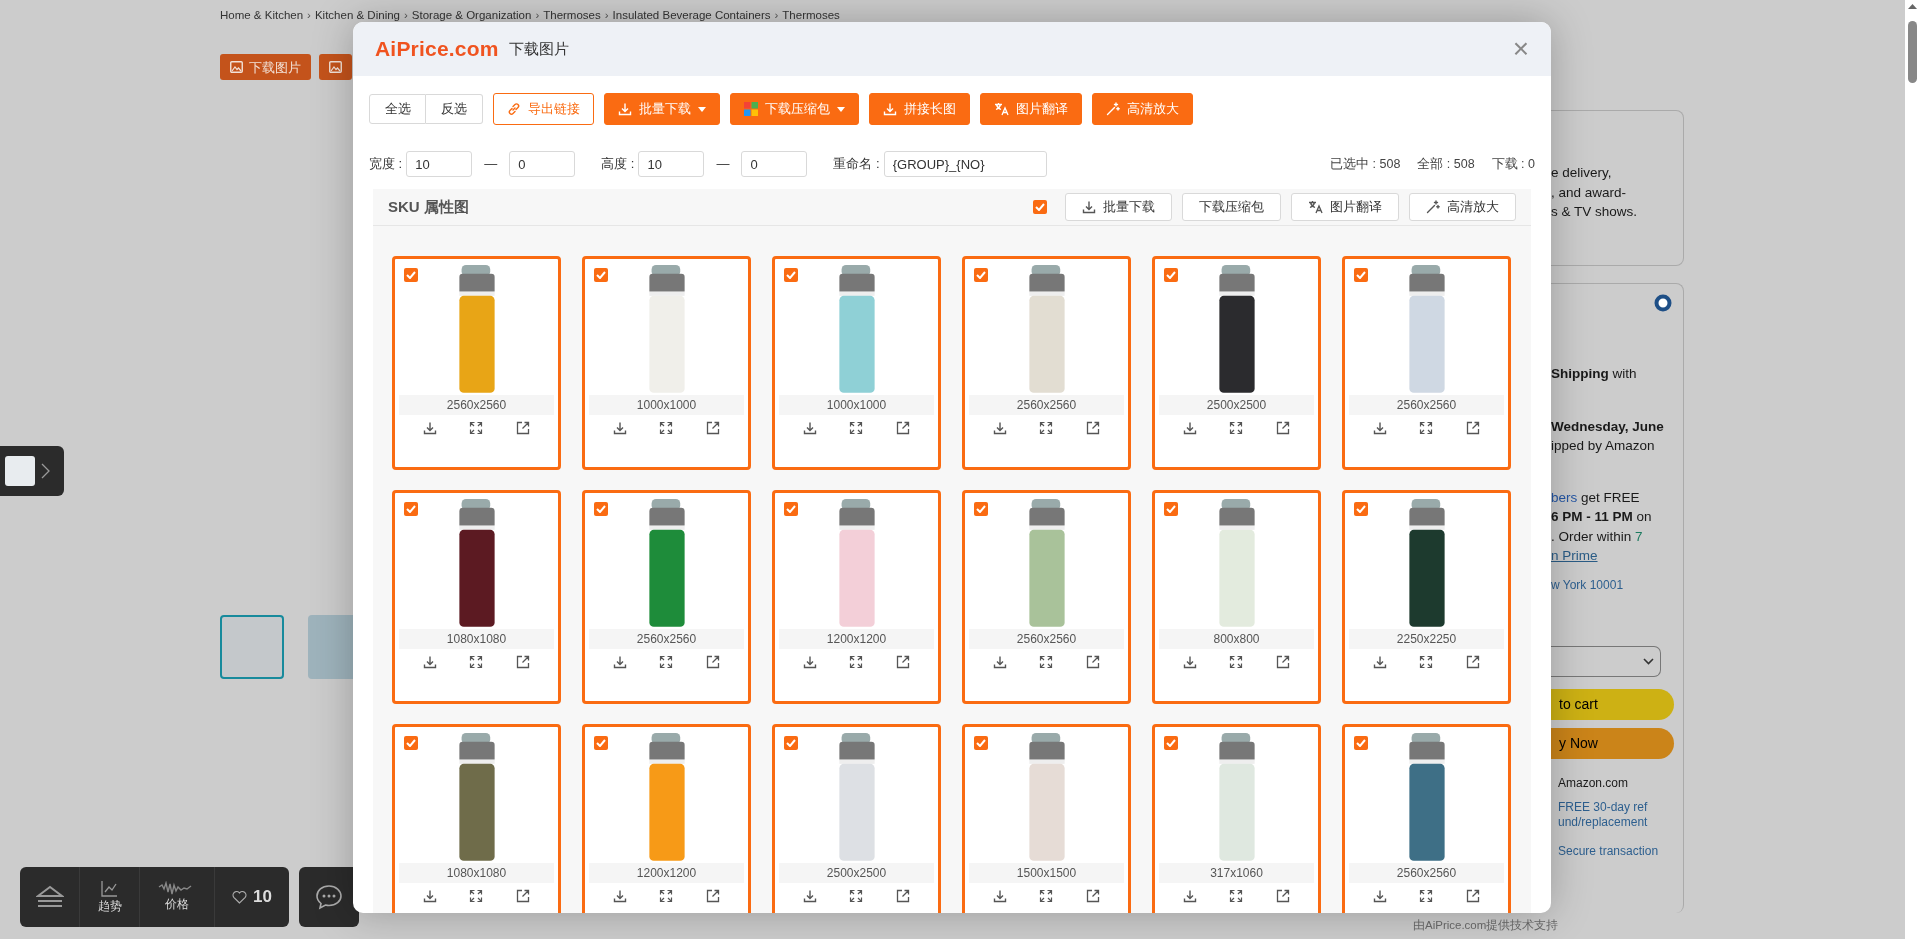 The width and height of the screenshot is (1920, 939). Describe the element at coordinates (454, 109) in the screenshot. I see `selection-button: 反选` at that location.